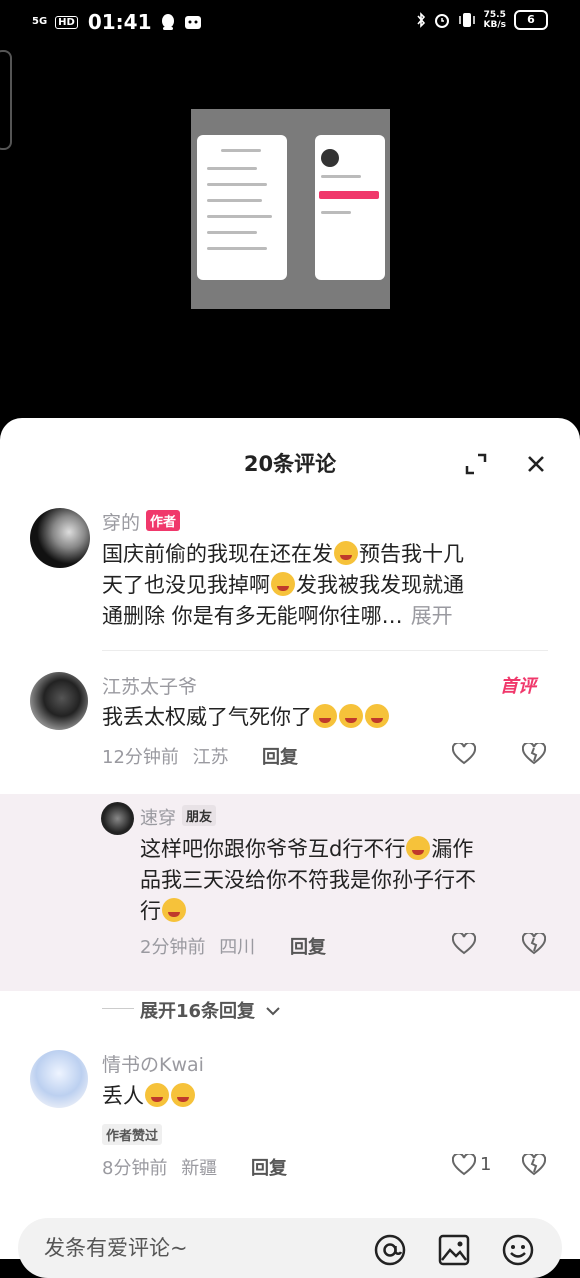 Image resolution: width=580 pixels, height=1278 pixels. What do you see at coordinates (40, 21) in the screenshot?
I see `network-indicator: 5G` at bounding box center [40, 21].